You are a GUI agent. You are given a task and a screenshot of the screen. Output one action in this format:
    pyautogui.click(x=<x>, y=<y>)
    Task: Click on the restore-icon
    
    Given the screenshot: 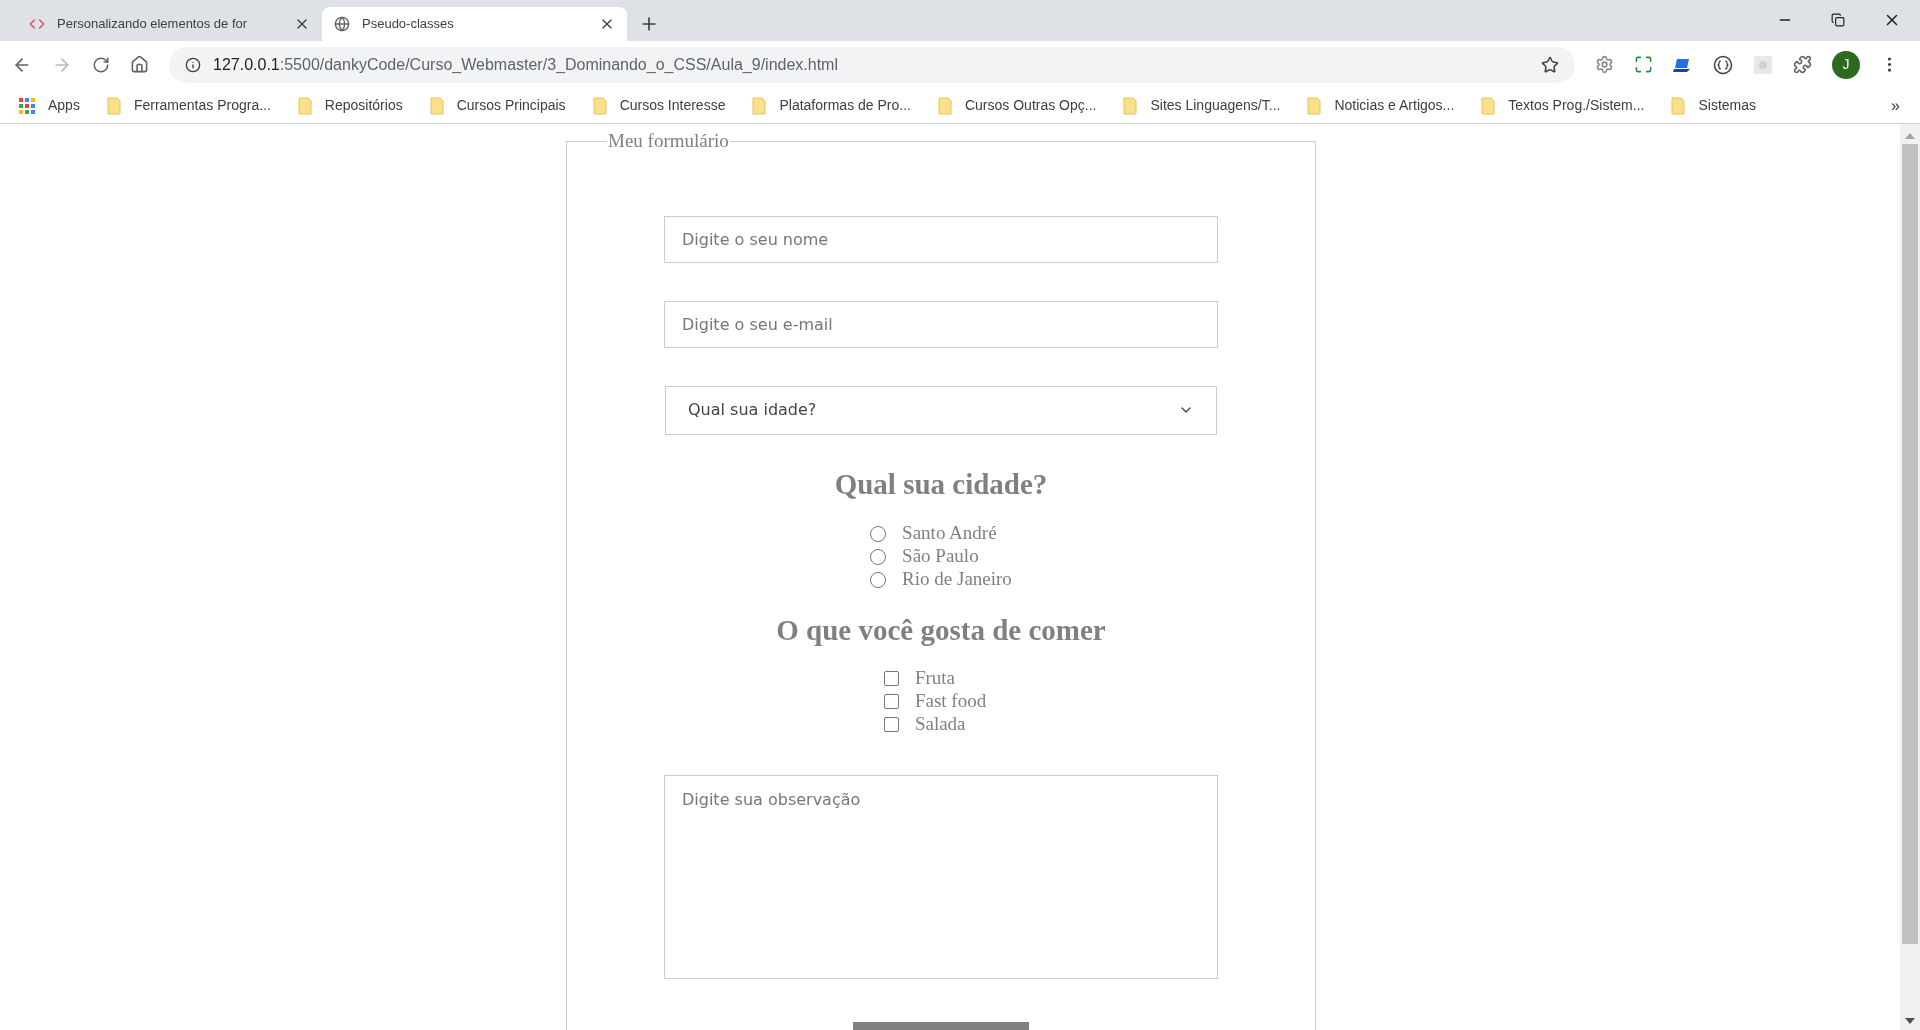 What is the action you would take?
    pyautogui.click(x=1838, y=20)
    